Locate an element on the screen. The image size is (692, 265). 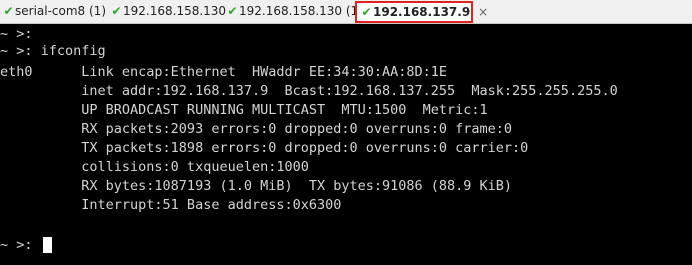
tab-label: 192.168.137.9 is located at coordinates (422, 12).